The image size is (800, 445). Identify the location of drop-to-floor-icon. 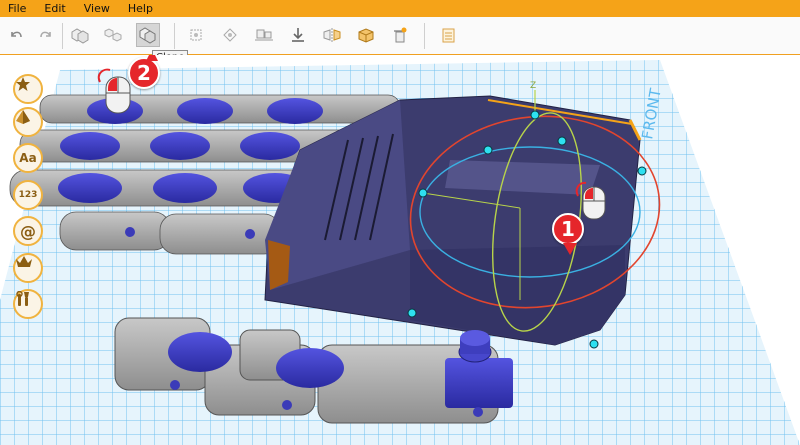
(298, 35).